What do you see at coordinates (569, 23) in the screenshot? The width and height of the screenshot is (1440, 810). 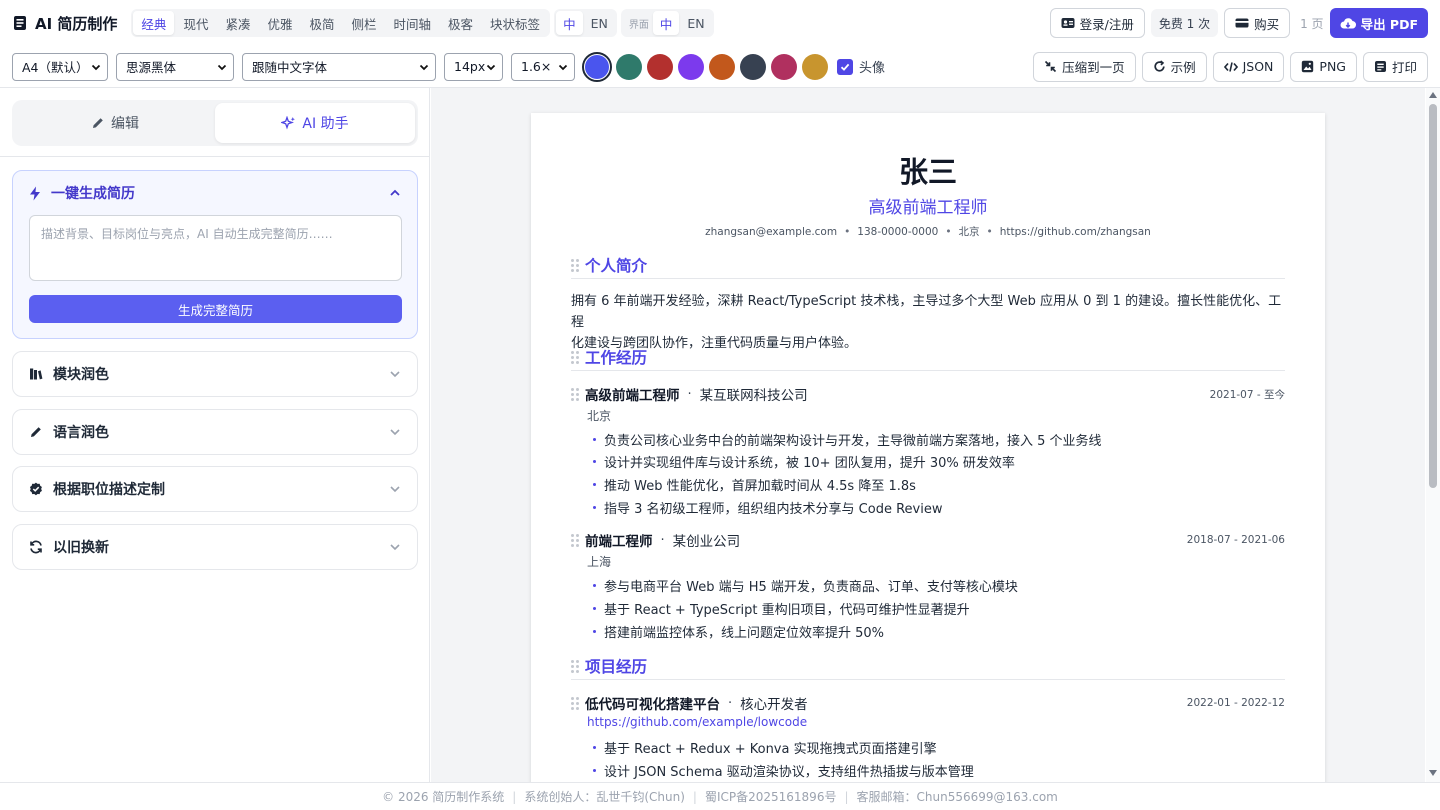 I see `content-lang-zh: 中` at bounding box center [569, 23].